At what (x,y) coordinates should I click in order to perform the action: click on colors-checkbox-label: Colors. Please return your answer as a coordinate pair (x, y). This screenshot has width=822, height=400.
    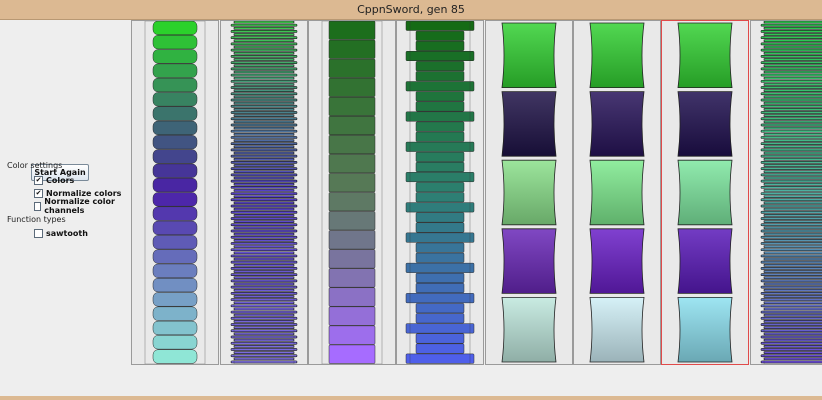
    Looking at the image, I should click on (60, 180).